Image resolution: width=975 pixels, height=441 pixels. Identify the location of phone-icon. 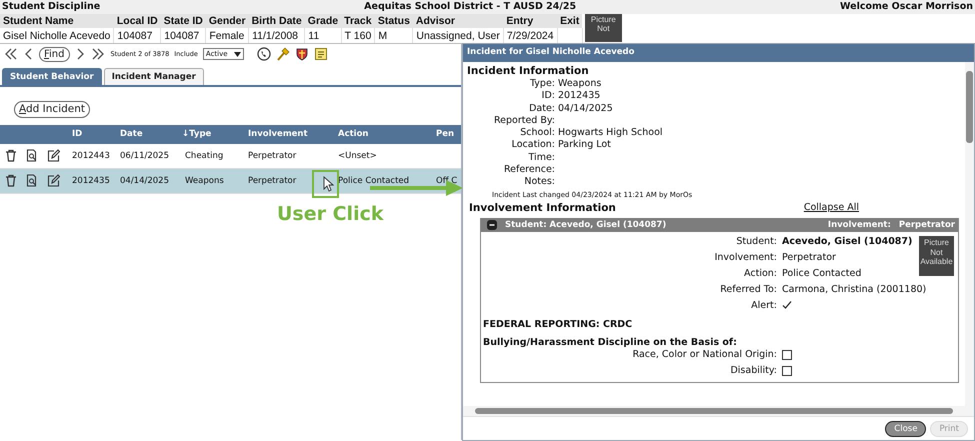
(263, 54).